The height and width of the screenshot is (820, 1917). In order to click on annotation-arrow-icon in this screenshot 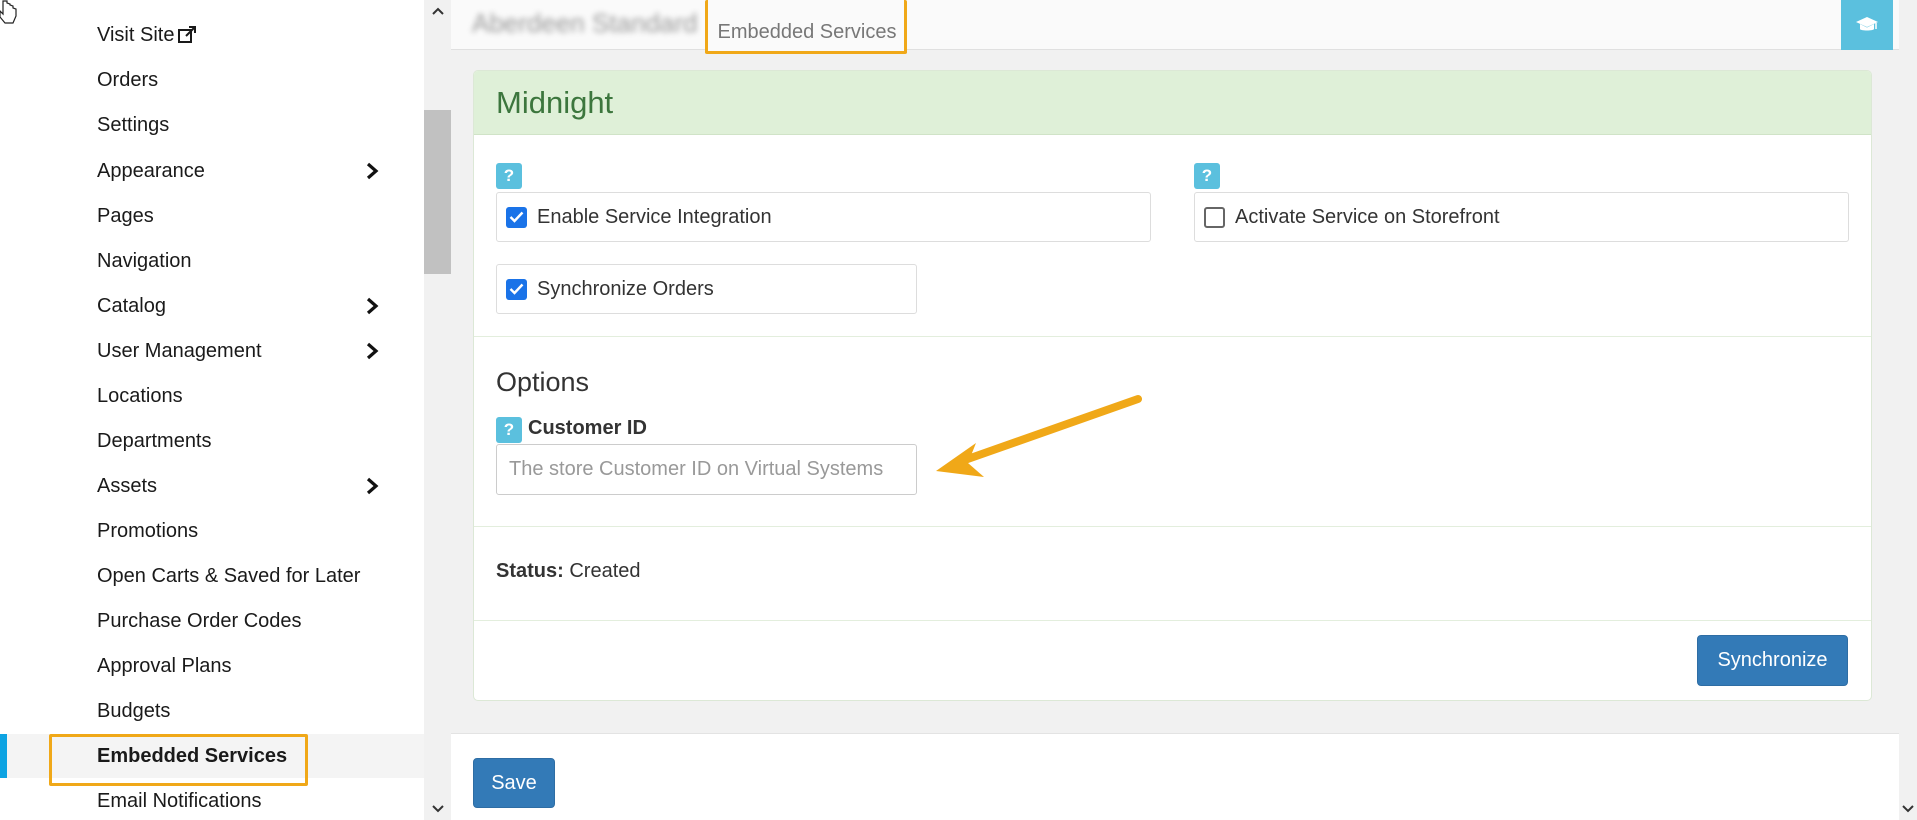, I will do `click(1039, 436)`.